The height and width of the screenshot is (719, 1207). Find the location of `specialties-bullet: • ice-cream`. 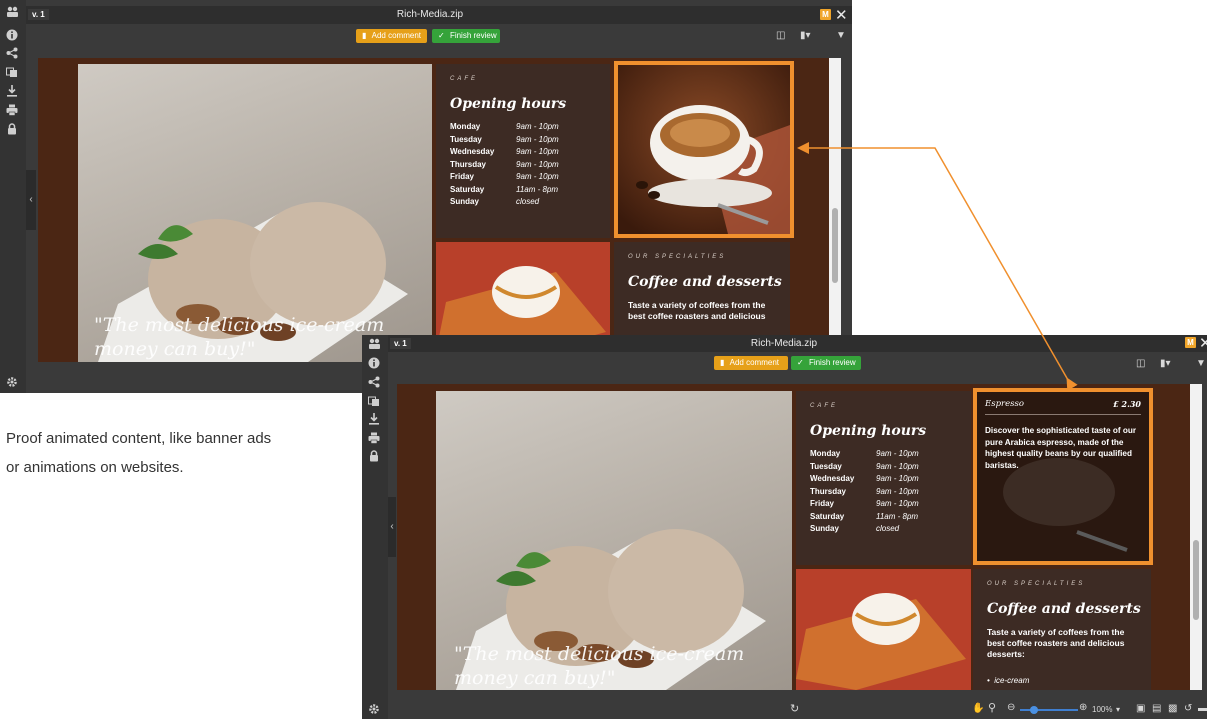

specialties-bullet: • ice-cream is located at coordinates (1008, 680).